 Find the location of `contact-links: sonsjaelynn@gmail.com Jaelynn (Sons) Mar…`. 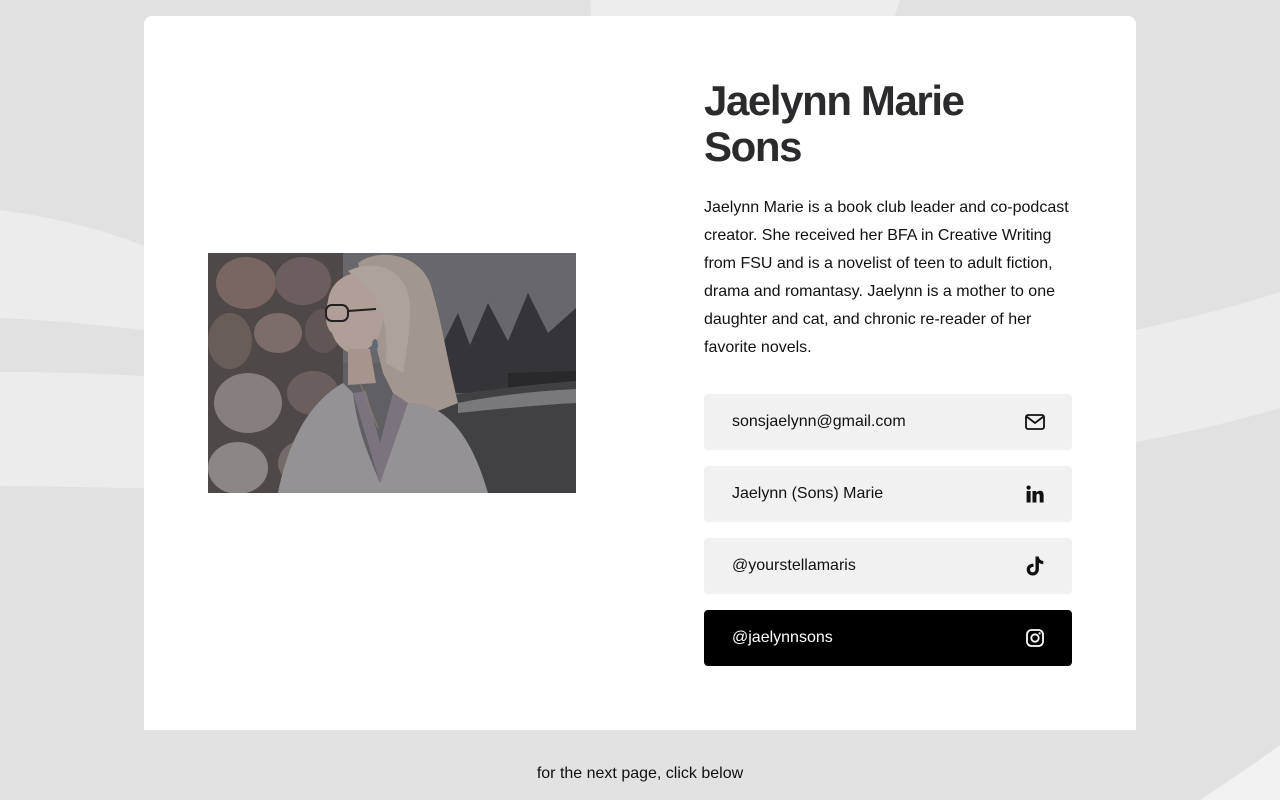

contact-links: sonsjaelynn@gmail.com Jaelynn (Sons) Mar… is located at coordinates (888, 538).